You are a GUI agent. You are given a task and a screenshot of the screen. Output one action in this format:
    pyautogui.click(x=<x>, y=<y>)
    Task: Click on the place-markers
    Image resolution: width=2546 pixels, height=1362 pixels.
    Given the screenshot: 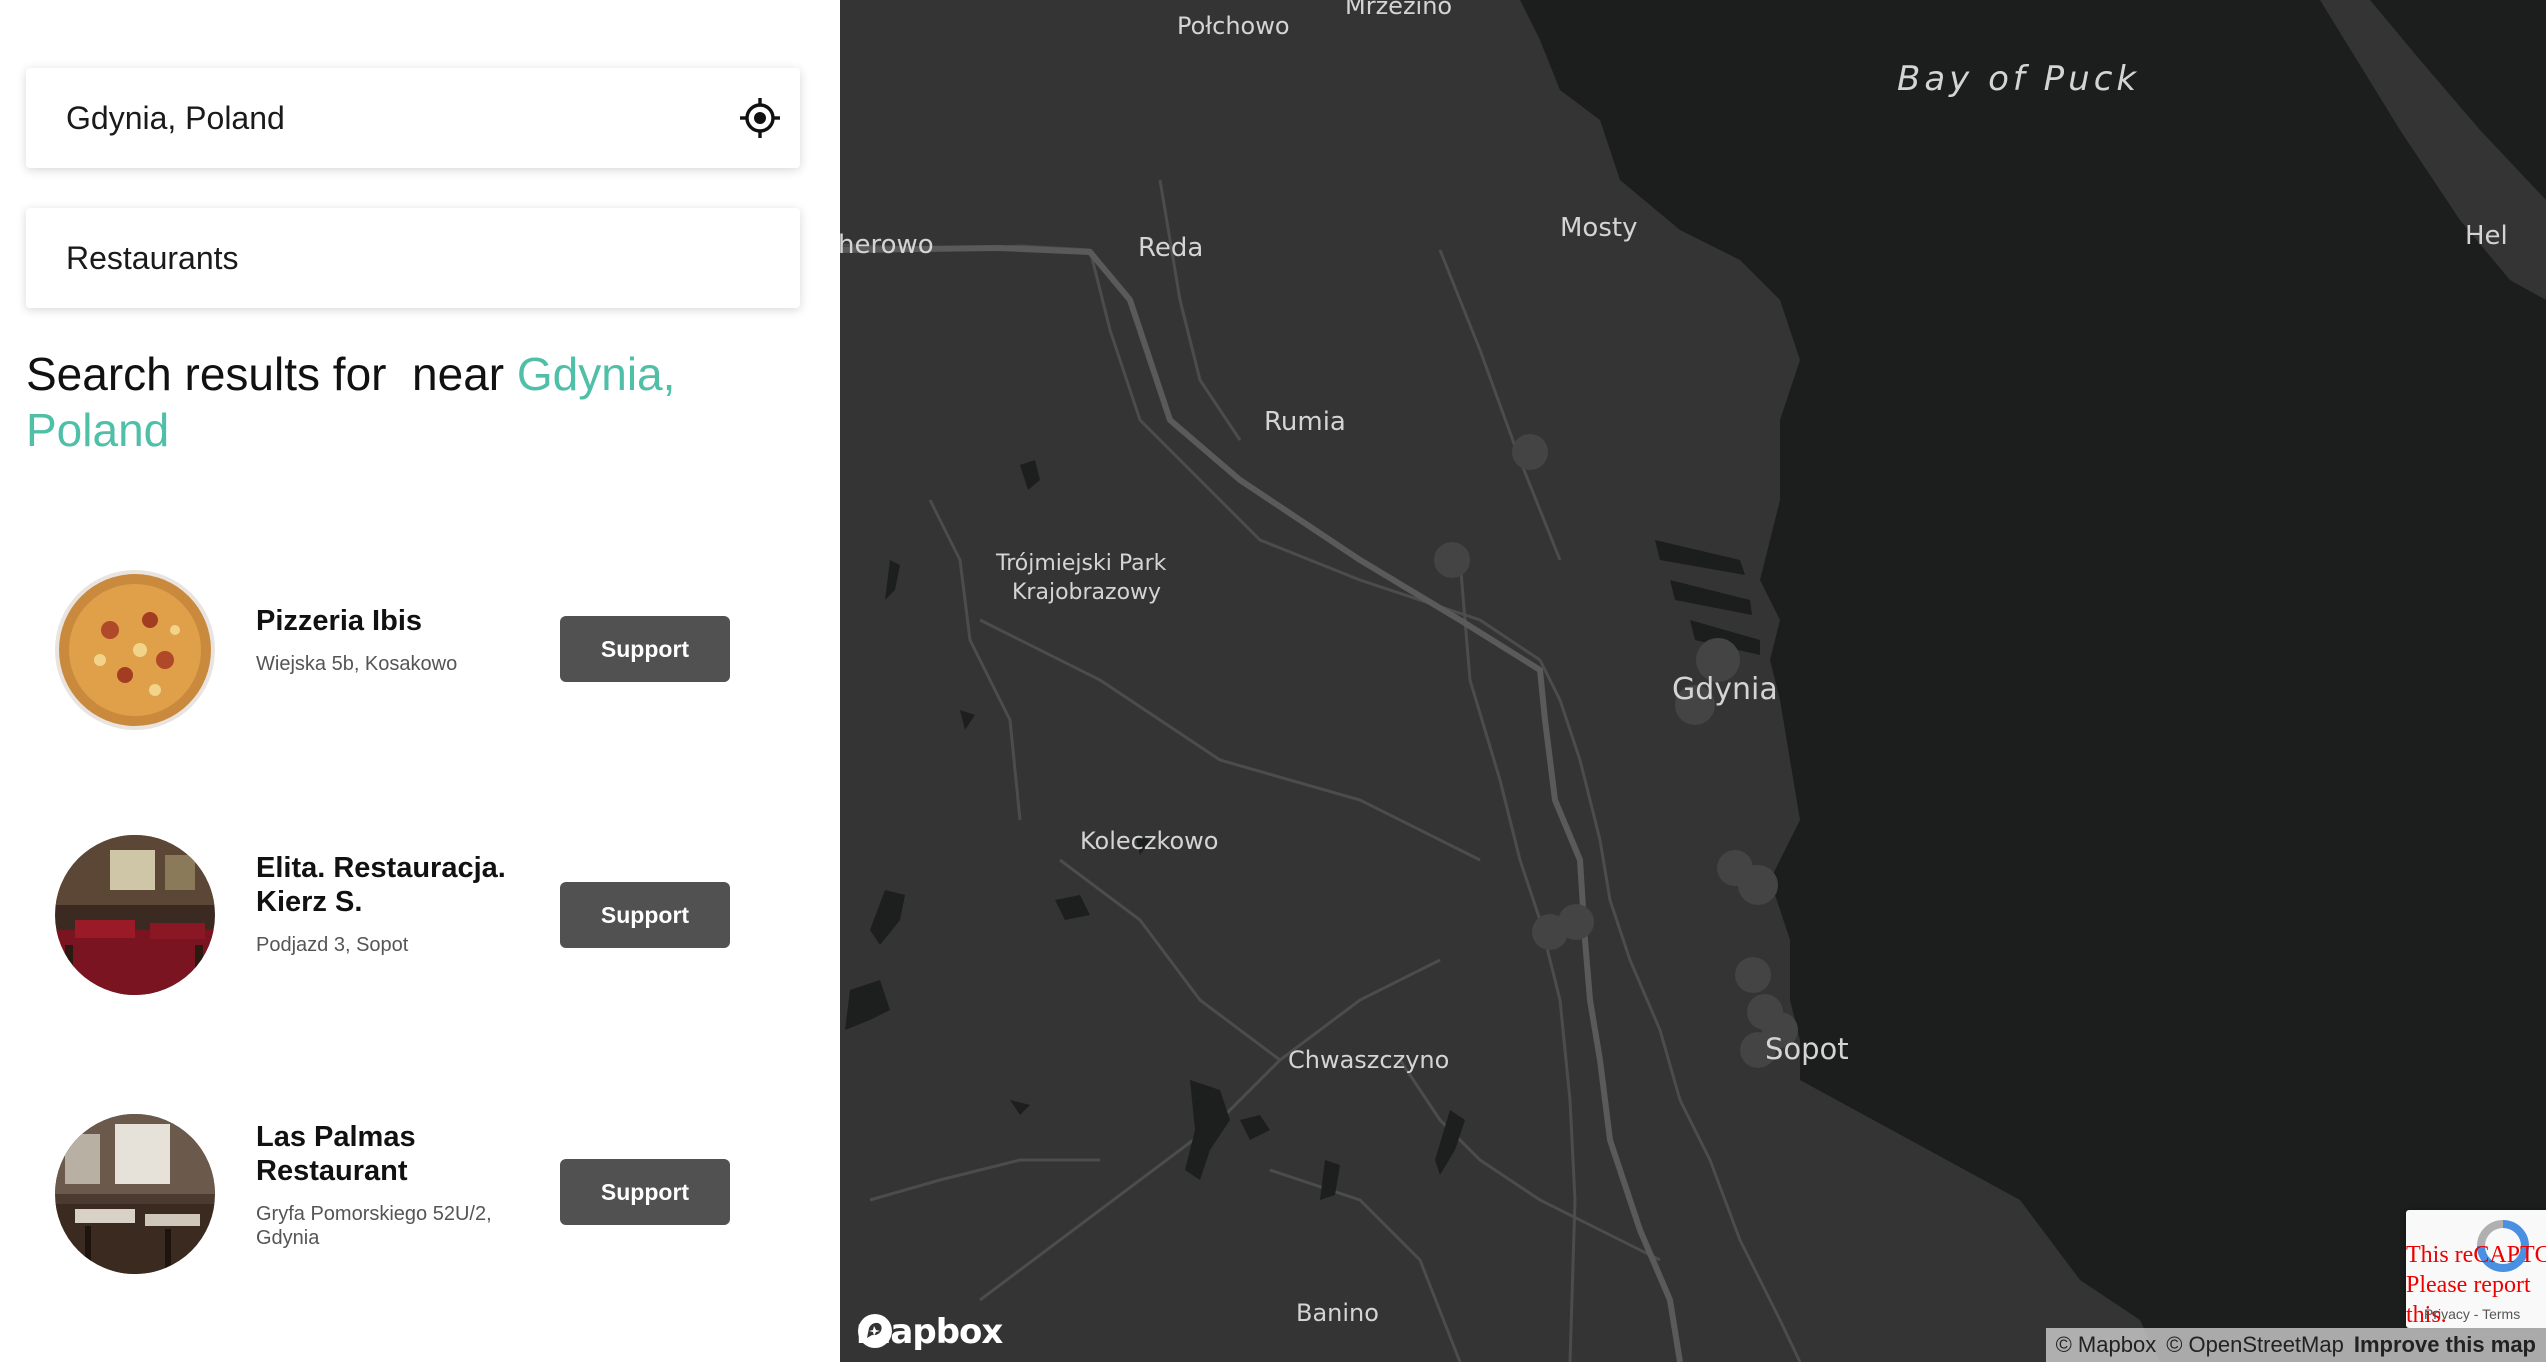 What is the action you would take?
    pyautogui.click(x=1616, y=751)
    